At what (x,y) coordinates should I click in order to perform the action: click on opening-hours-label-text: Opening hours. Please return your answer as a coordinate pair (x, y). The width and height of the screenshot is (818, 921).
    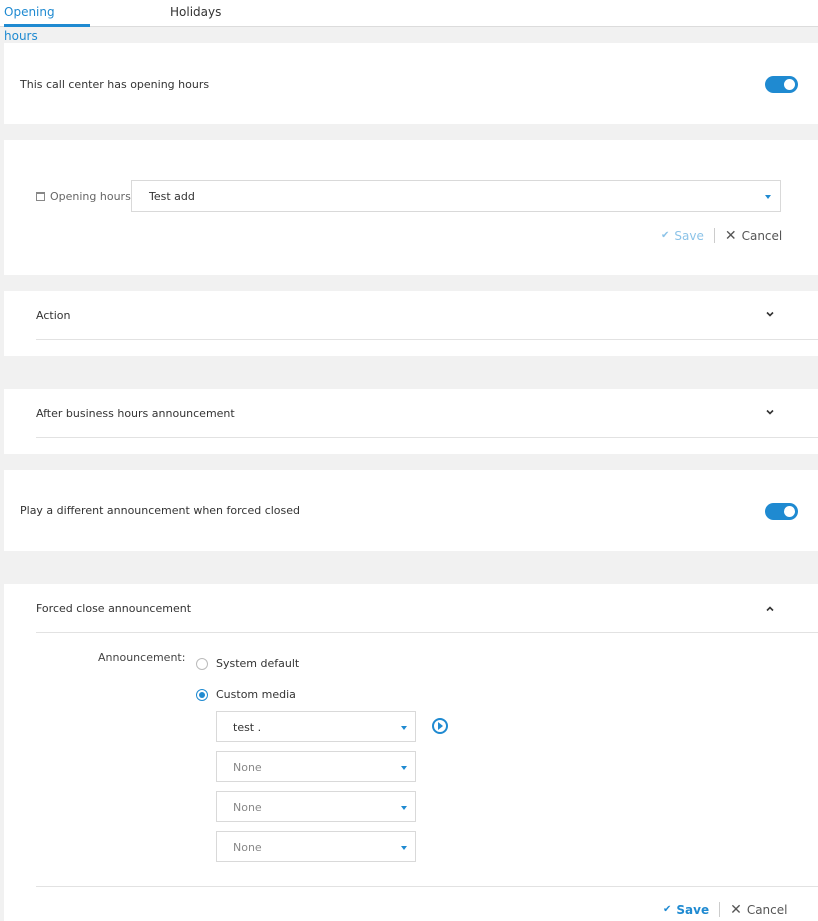
    Looking at the image, I should click on (90, 196).